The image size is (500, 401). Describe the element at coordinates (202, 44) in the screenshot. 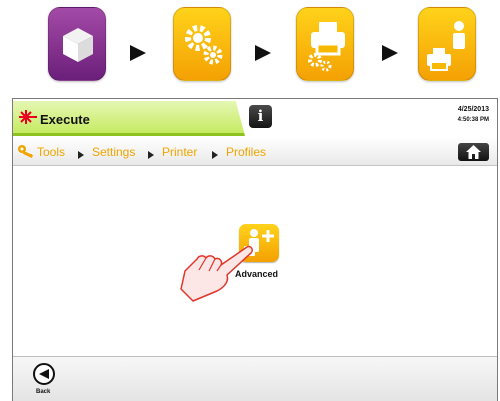

I see `gears-icon` at that location.